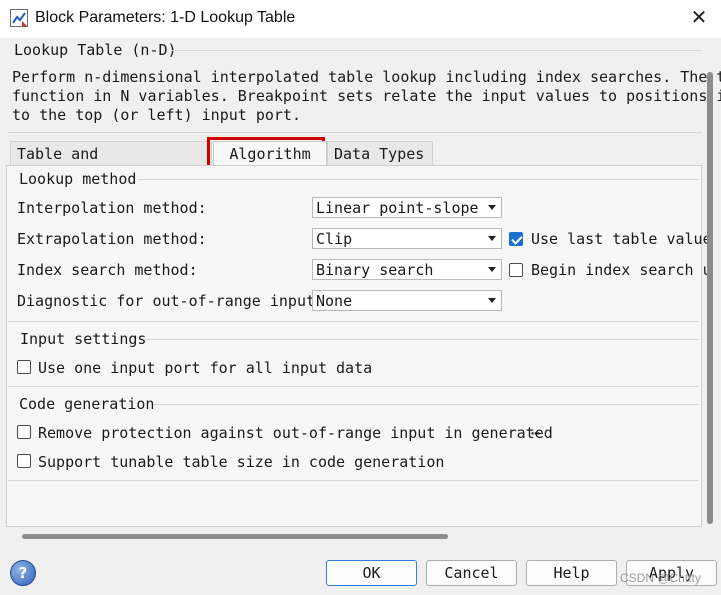 Image resolution: width=721 pixels, height=595 pixels. What do you see at coordinates (422, 339) in the screenshot?
I see `input-settings-divider` at bounding box center [422, 339].